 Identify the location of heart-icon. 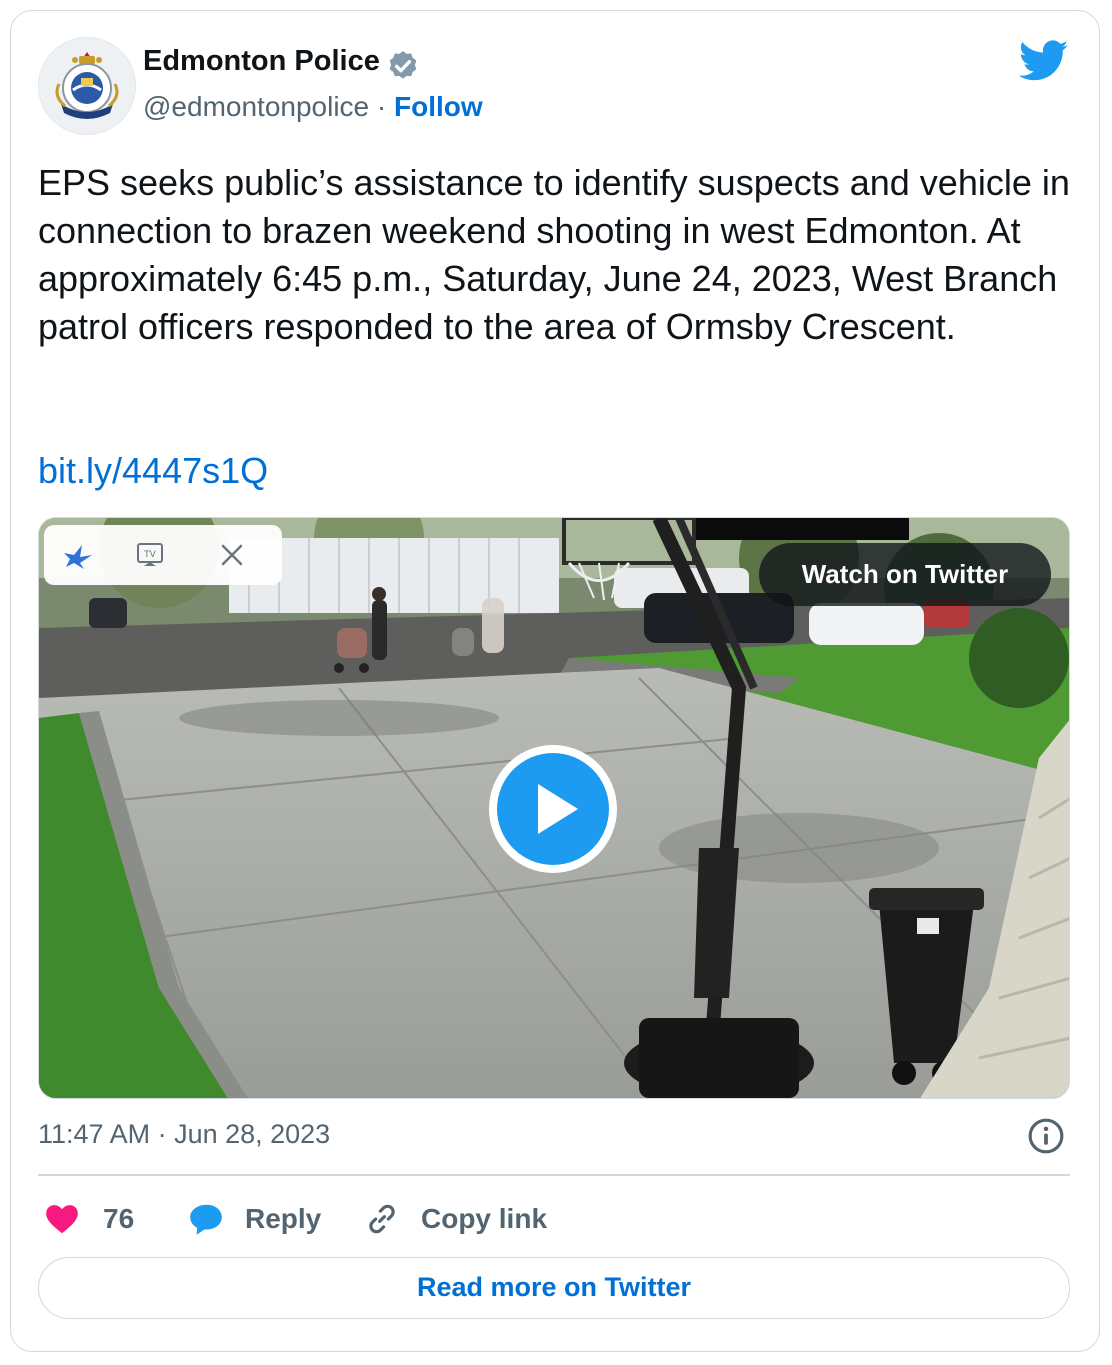
(62, 1219).